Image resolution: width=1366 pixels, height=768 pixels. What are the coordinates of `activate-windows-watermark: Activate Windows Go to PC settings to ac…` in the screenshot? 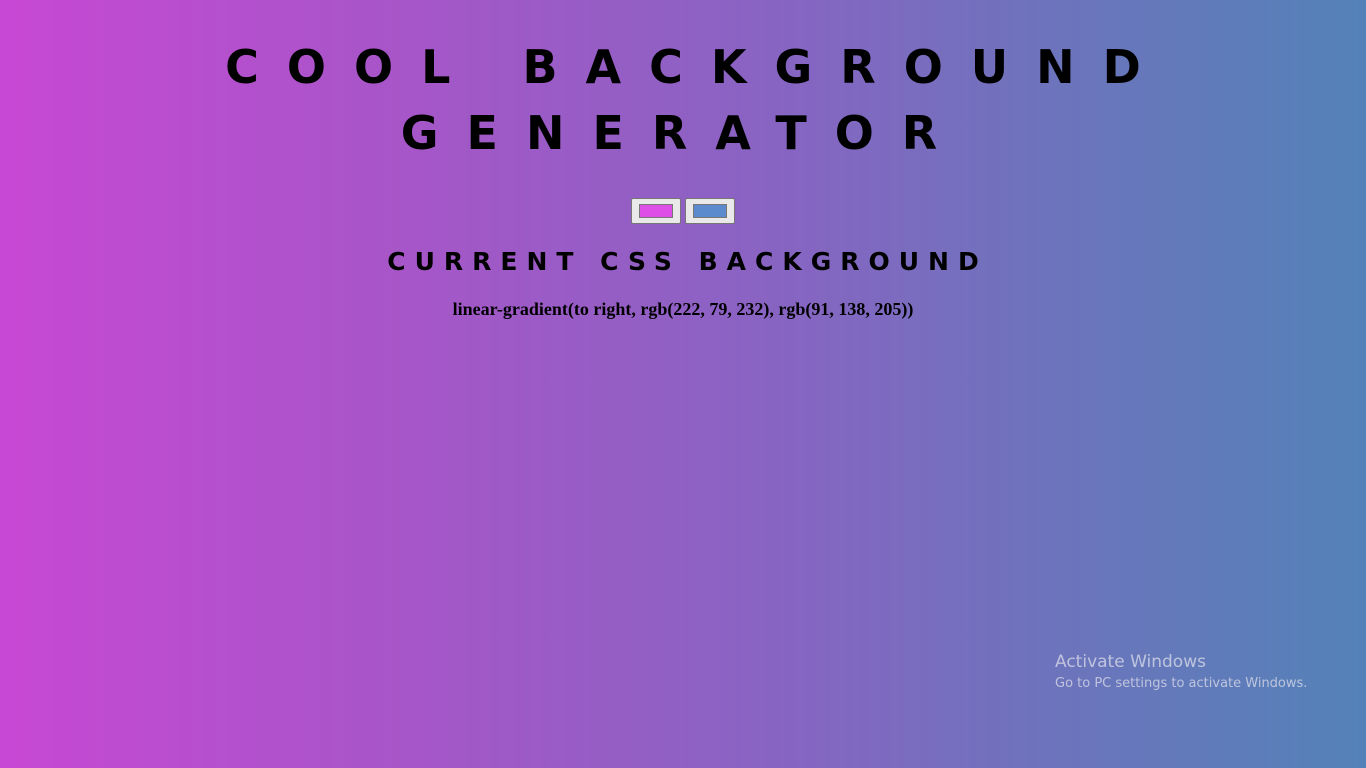 It's located at (1205, 672).